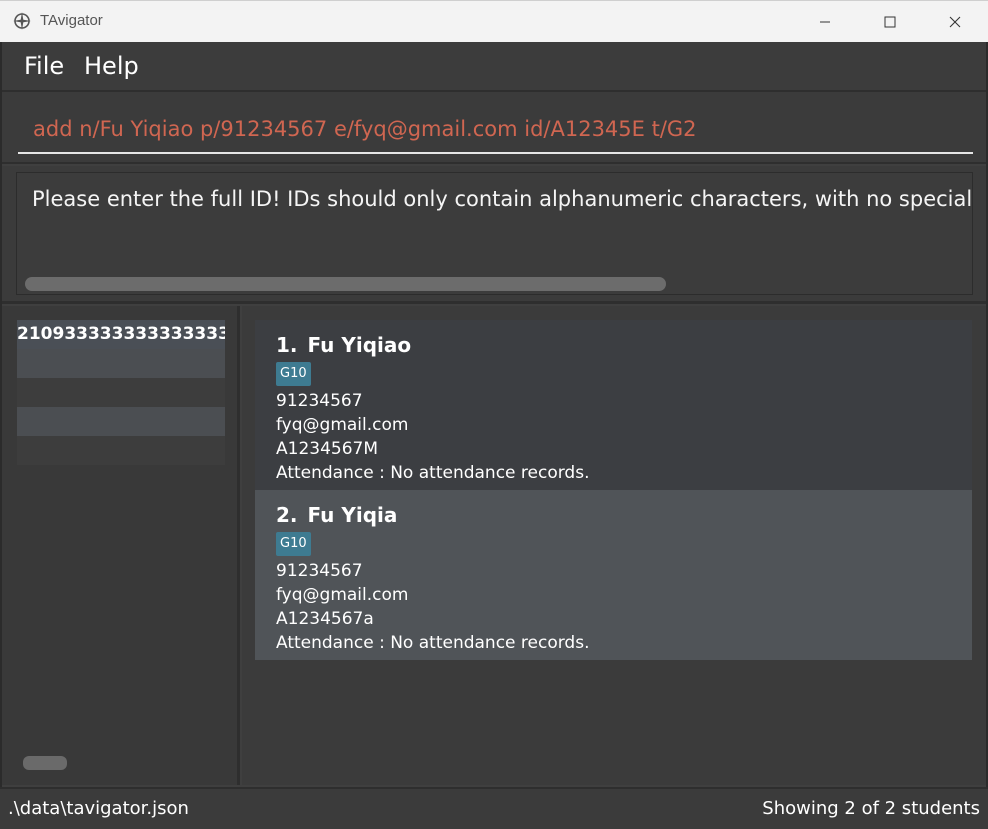 The image size is (988, 829). Describe the element at coordinates (44, 66) in the screenshot. I see `menu-file: File` at that location.